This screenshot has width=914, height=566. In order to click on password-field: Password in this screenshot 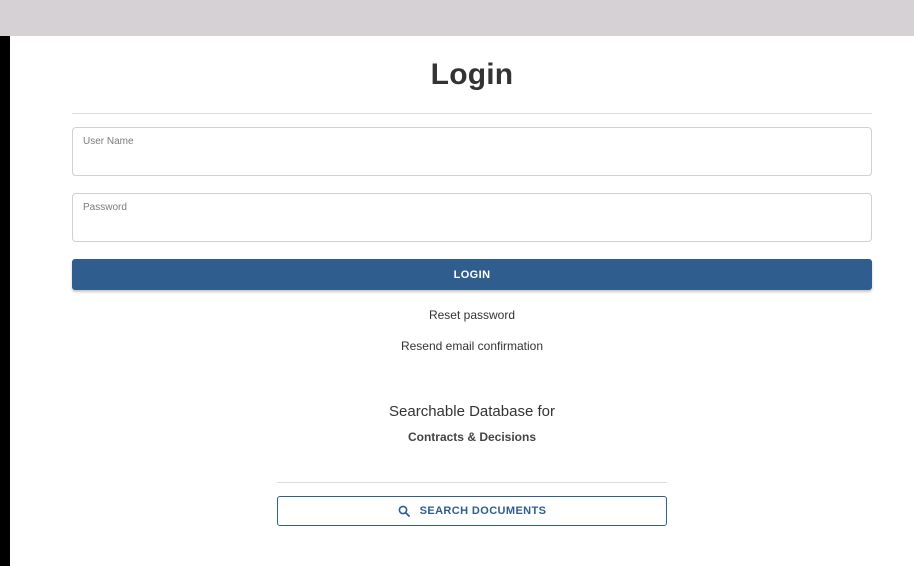, I will do `click(472, 217)`.